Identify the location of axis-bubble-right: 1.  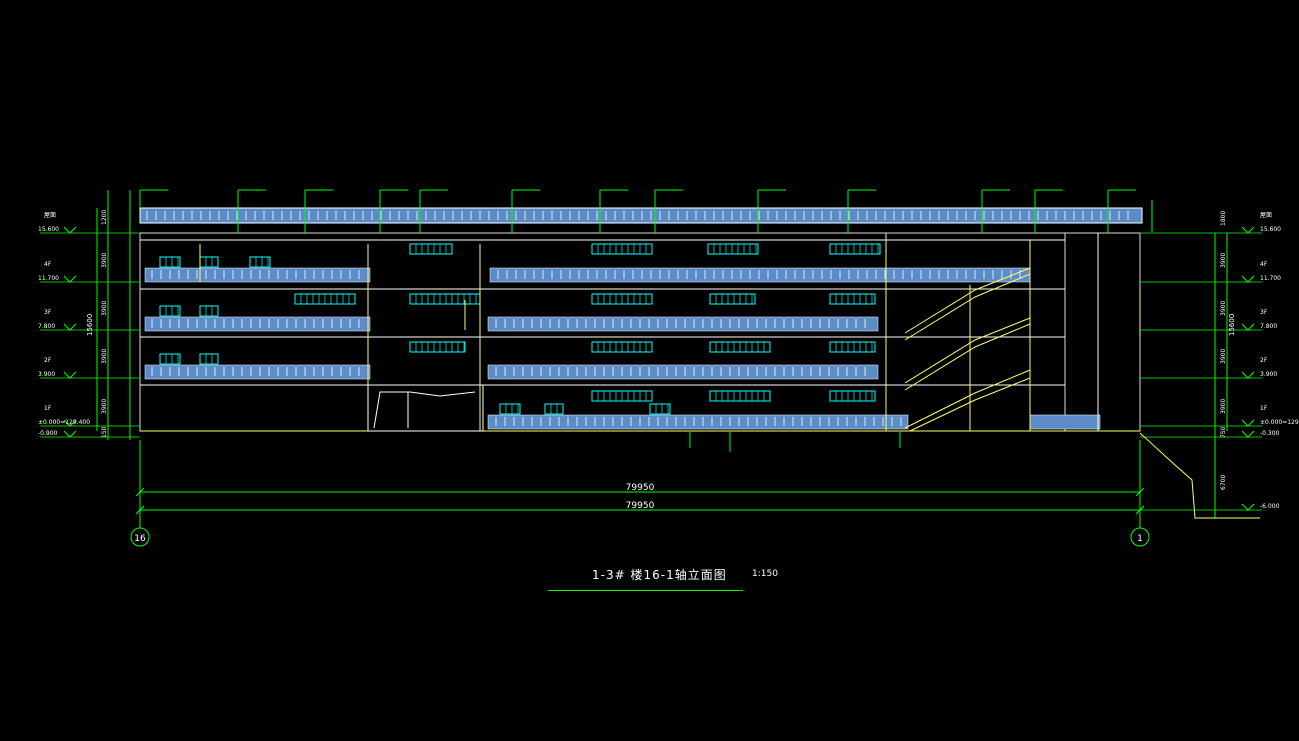
(1140, 537).